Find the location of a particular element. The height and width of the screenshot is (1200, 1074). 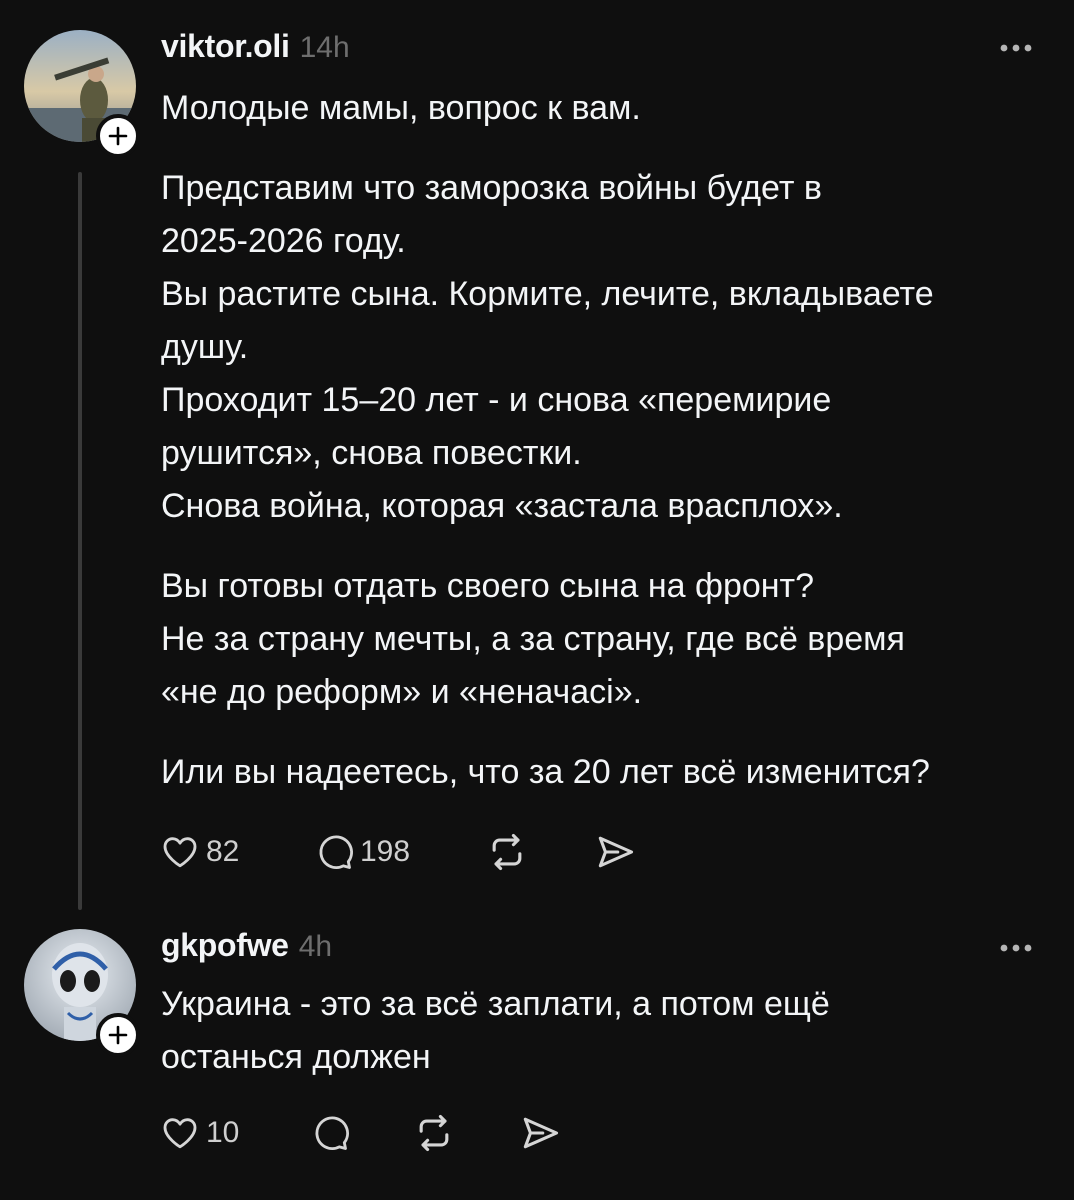

username: gkpofwe is located at coordinates (225, 945).